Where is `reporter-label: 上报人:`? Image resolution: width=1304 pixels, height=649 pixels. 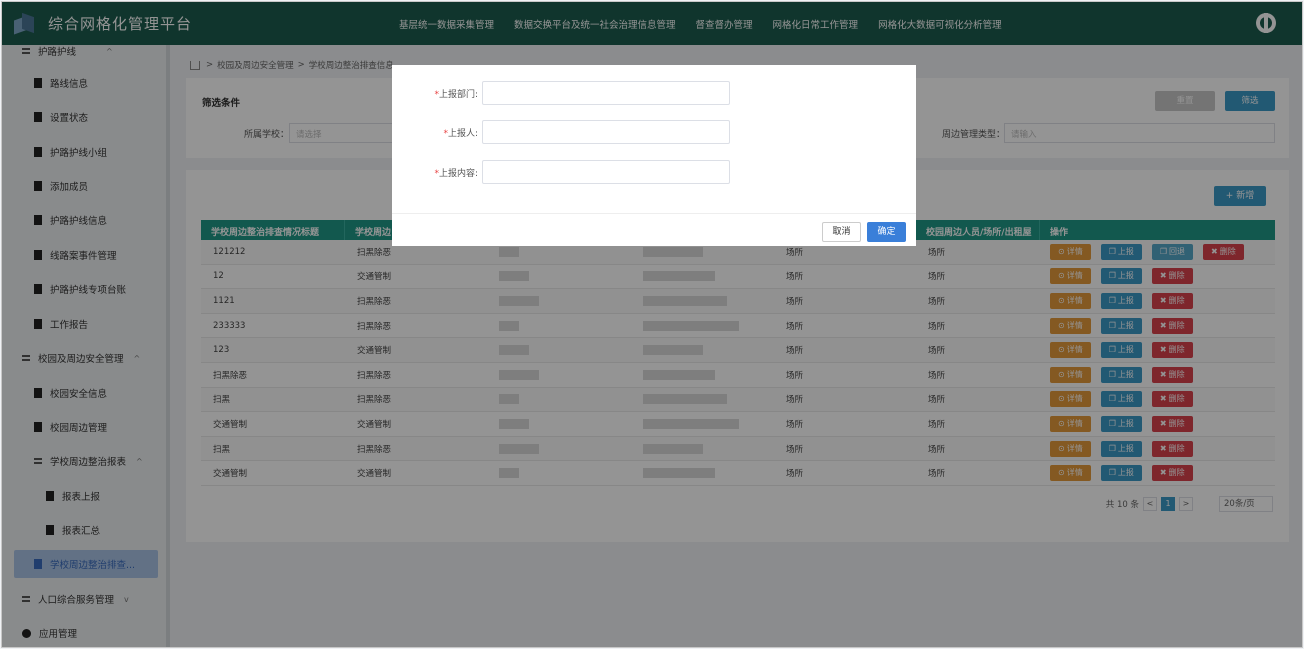
reporter-label: 上报人: is located at coordinates (462, 133).